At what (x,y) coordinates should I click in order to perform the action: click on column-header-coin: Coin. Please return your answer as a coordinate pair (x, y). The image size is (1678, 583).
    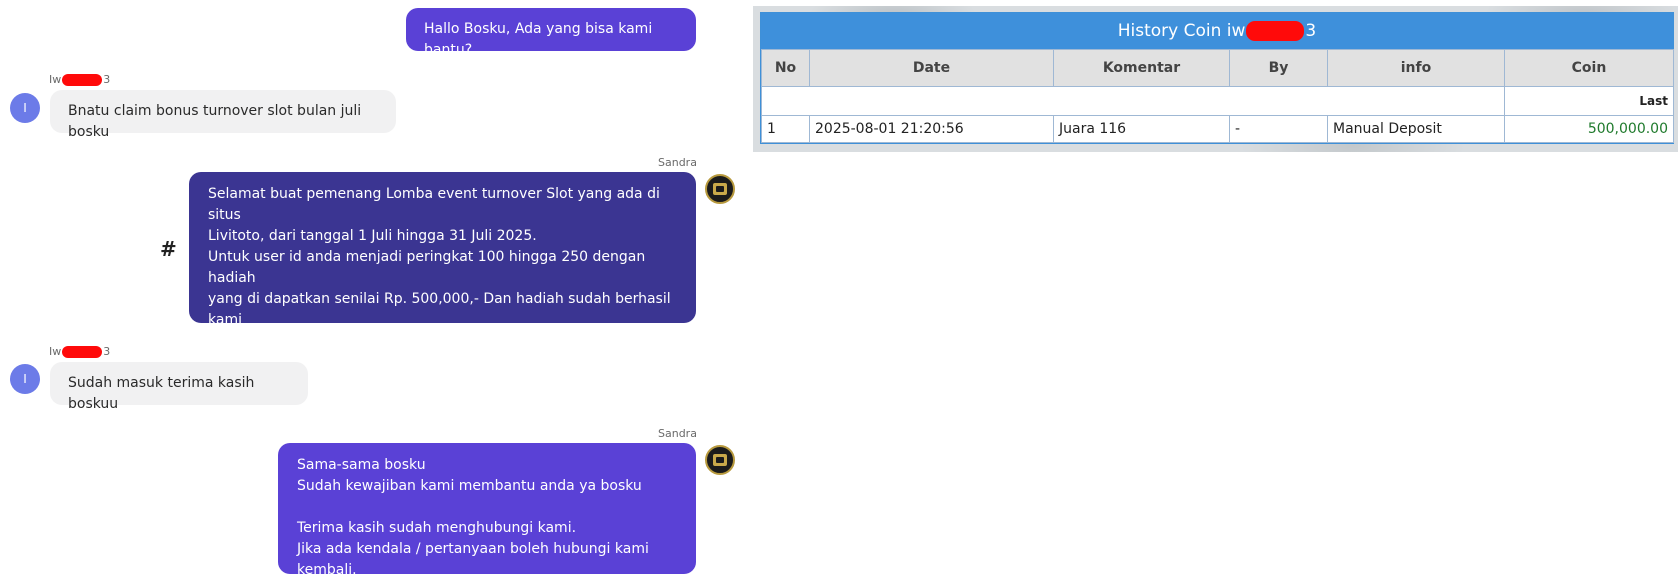
    Looking at the image, I should click on (1589, 68).